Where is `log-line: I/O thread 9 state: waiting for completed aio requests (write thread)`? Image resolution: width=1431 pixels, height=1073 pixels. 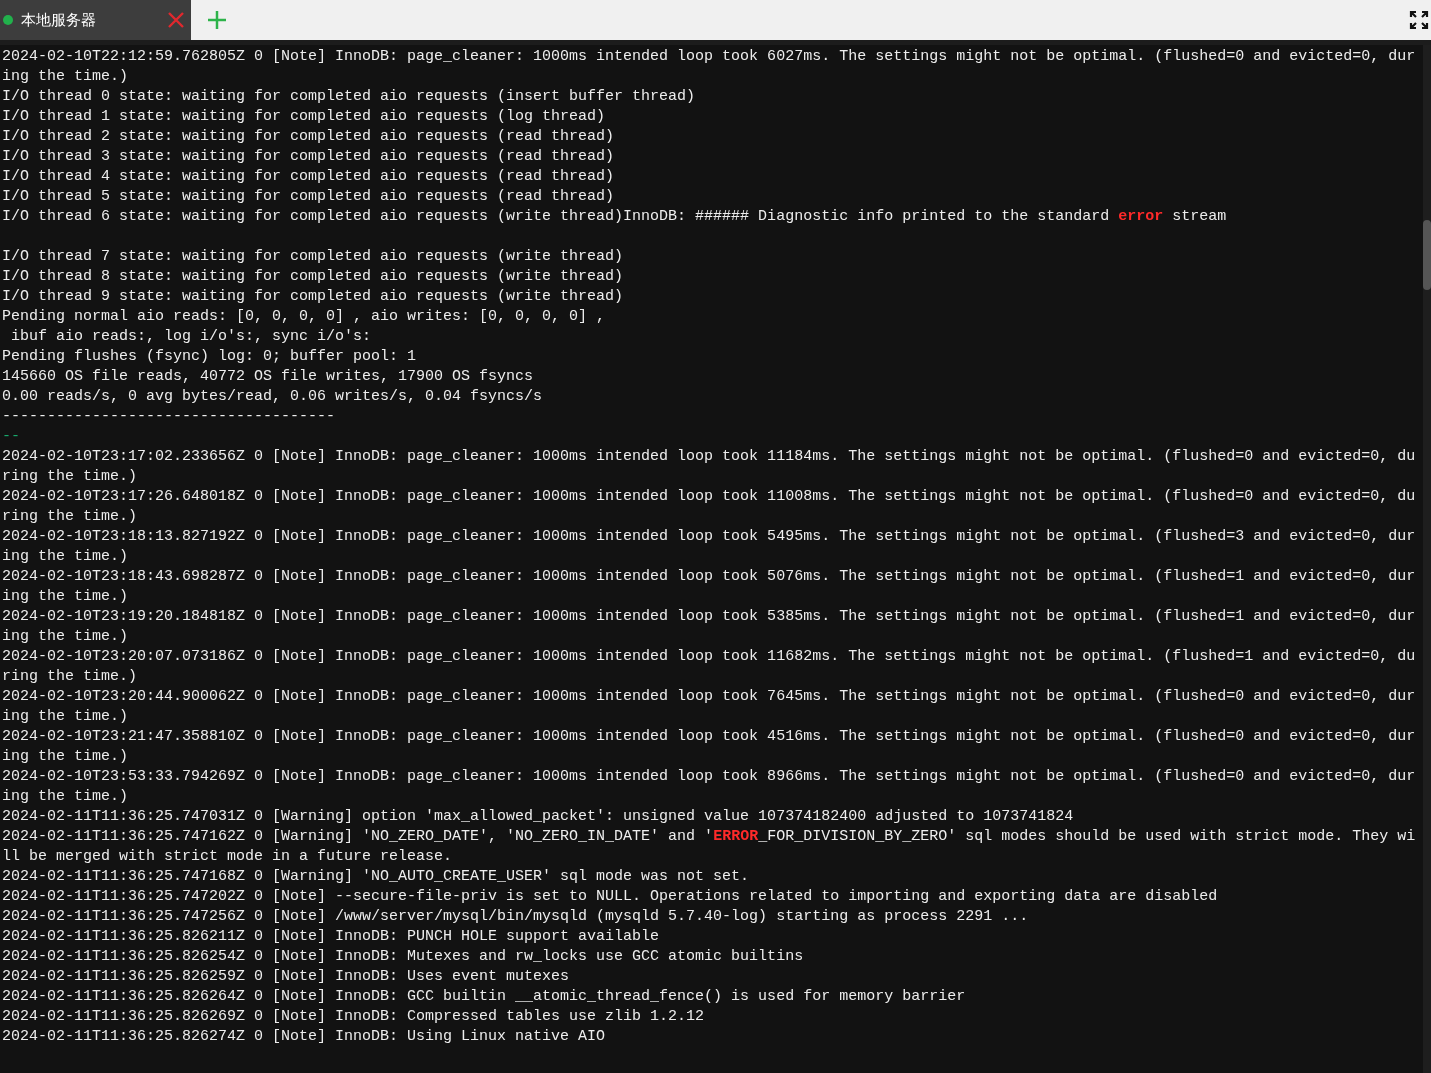
log-line: I/O thread 9 state: waiting for completed aio requests (write thread) is located at coordinates (313, 297).